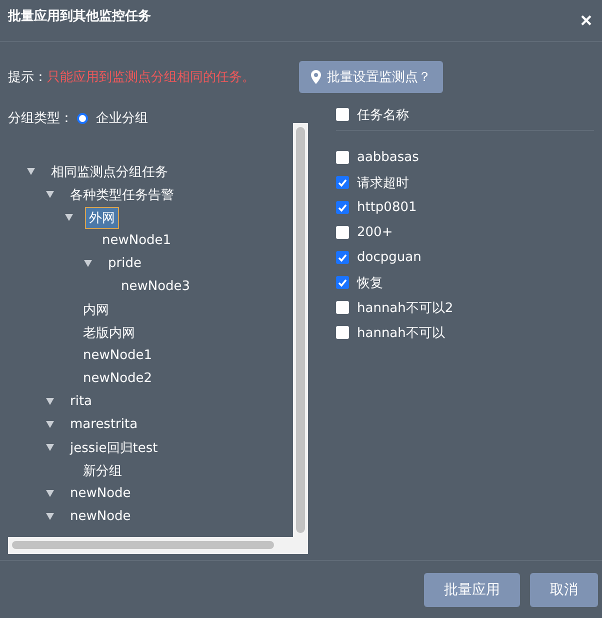  What do you see at coordinates (405, 308) in the screenshot?
I see `task-name: hannah不可以2` at bounding box center [405, 308].